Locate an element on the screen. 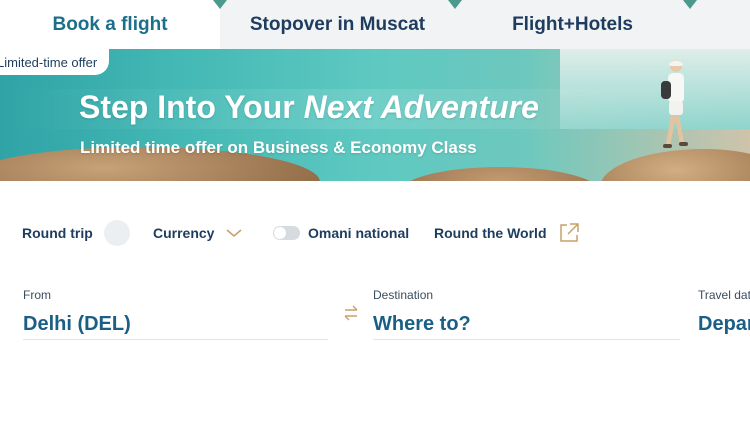  toggle-knob is located at coordinates (280, 233).